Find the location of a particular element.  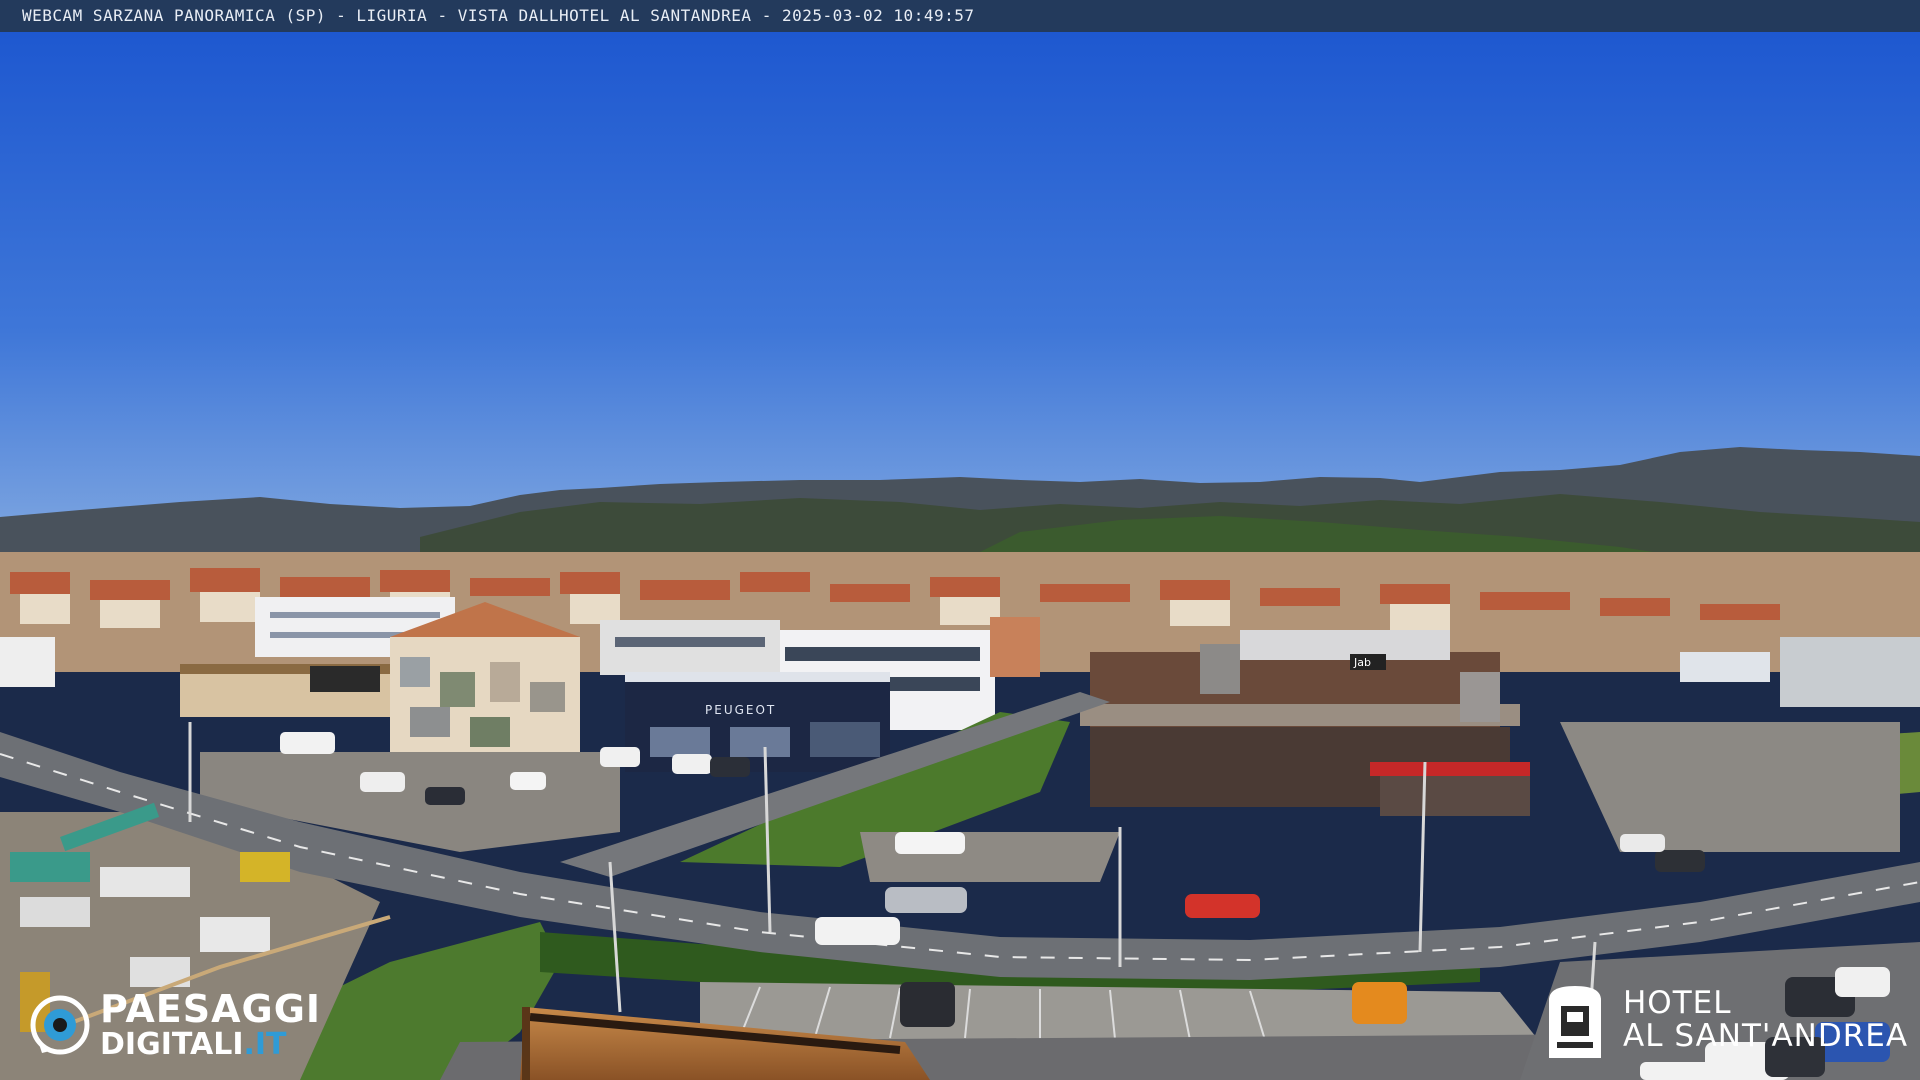

car-dark-parked is located at coordinates (927, 1004).